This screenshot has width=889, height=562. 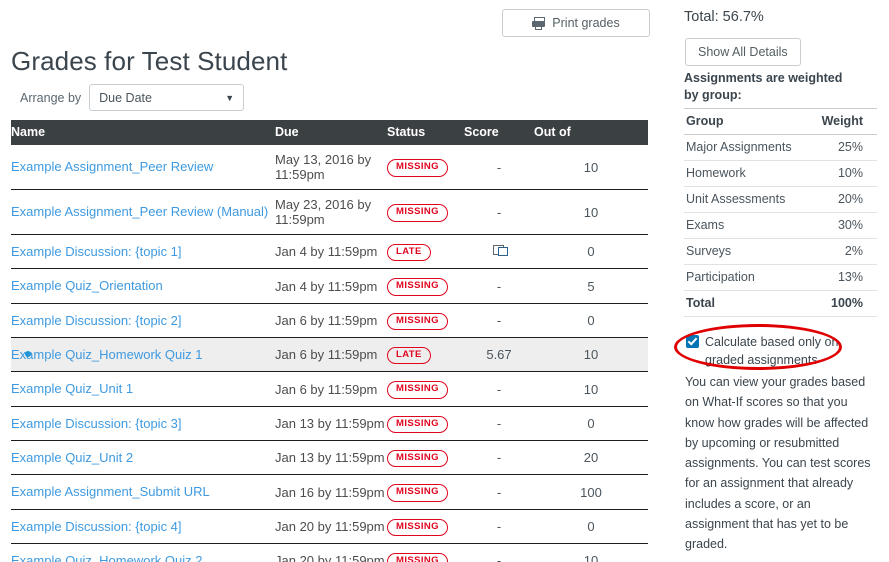 I want to click on assignment-link: Example Discussion: {topic 2], so click(x=96, y=320).